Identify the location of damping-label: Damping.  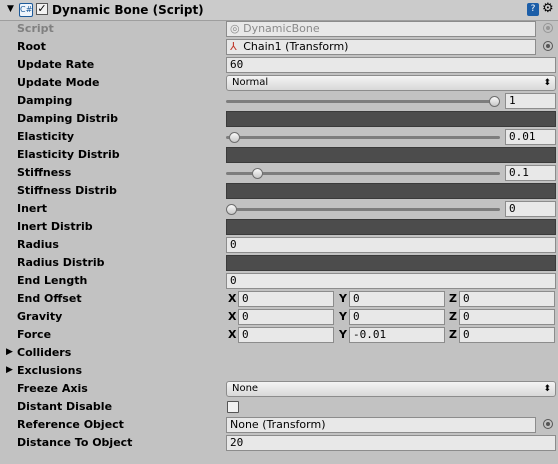
(45, 100).